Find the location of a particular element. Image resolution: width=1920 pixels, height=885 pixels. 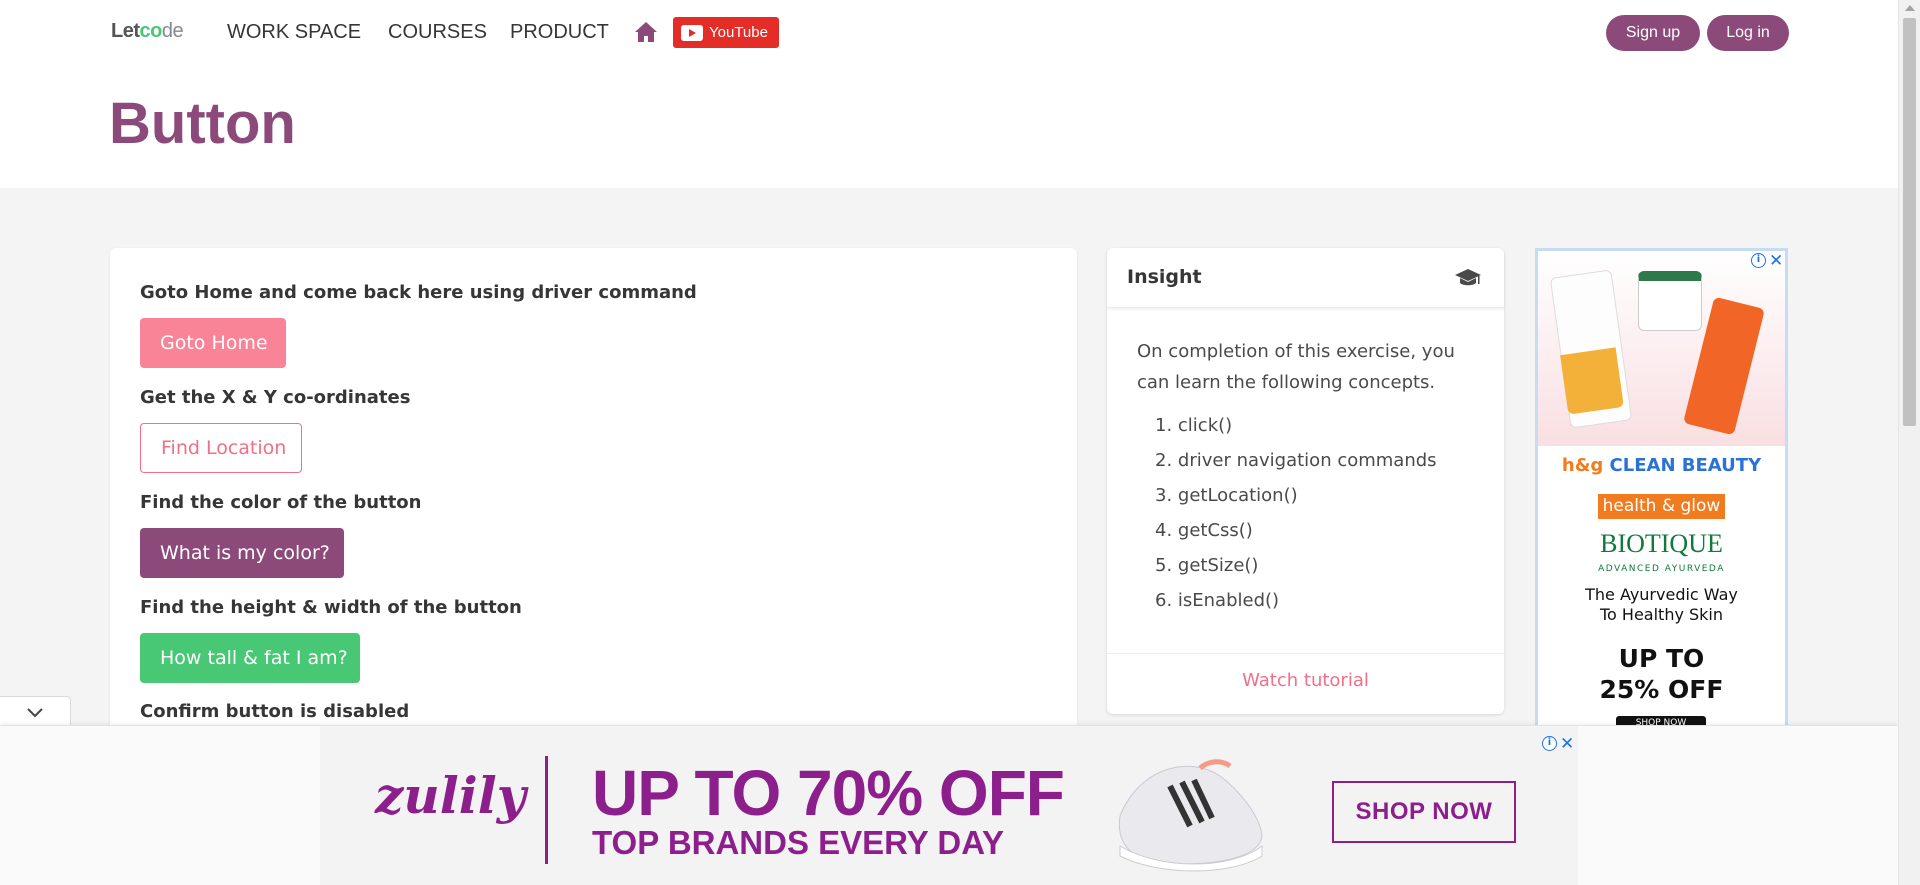

ad-brand: h&g CLEAN BEAUTY is located at coordinates (1661, 465).